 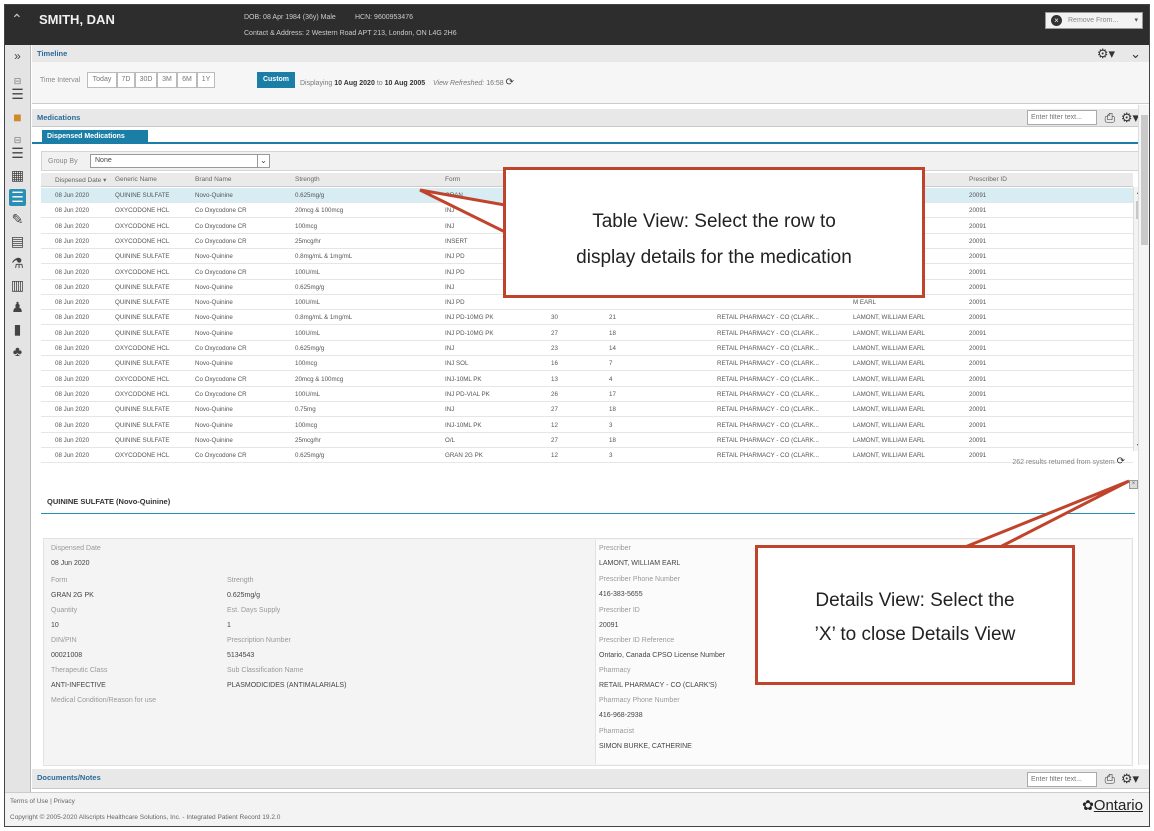 What do you see at coordinates (17, 307) in the screenshot?
I see `people-icon: ♟` at bounding box center [17, 307].